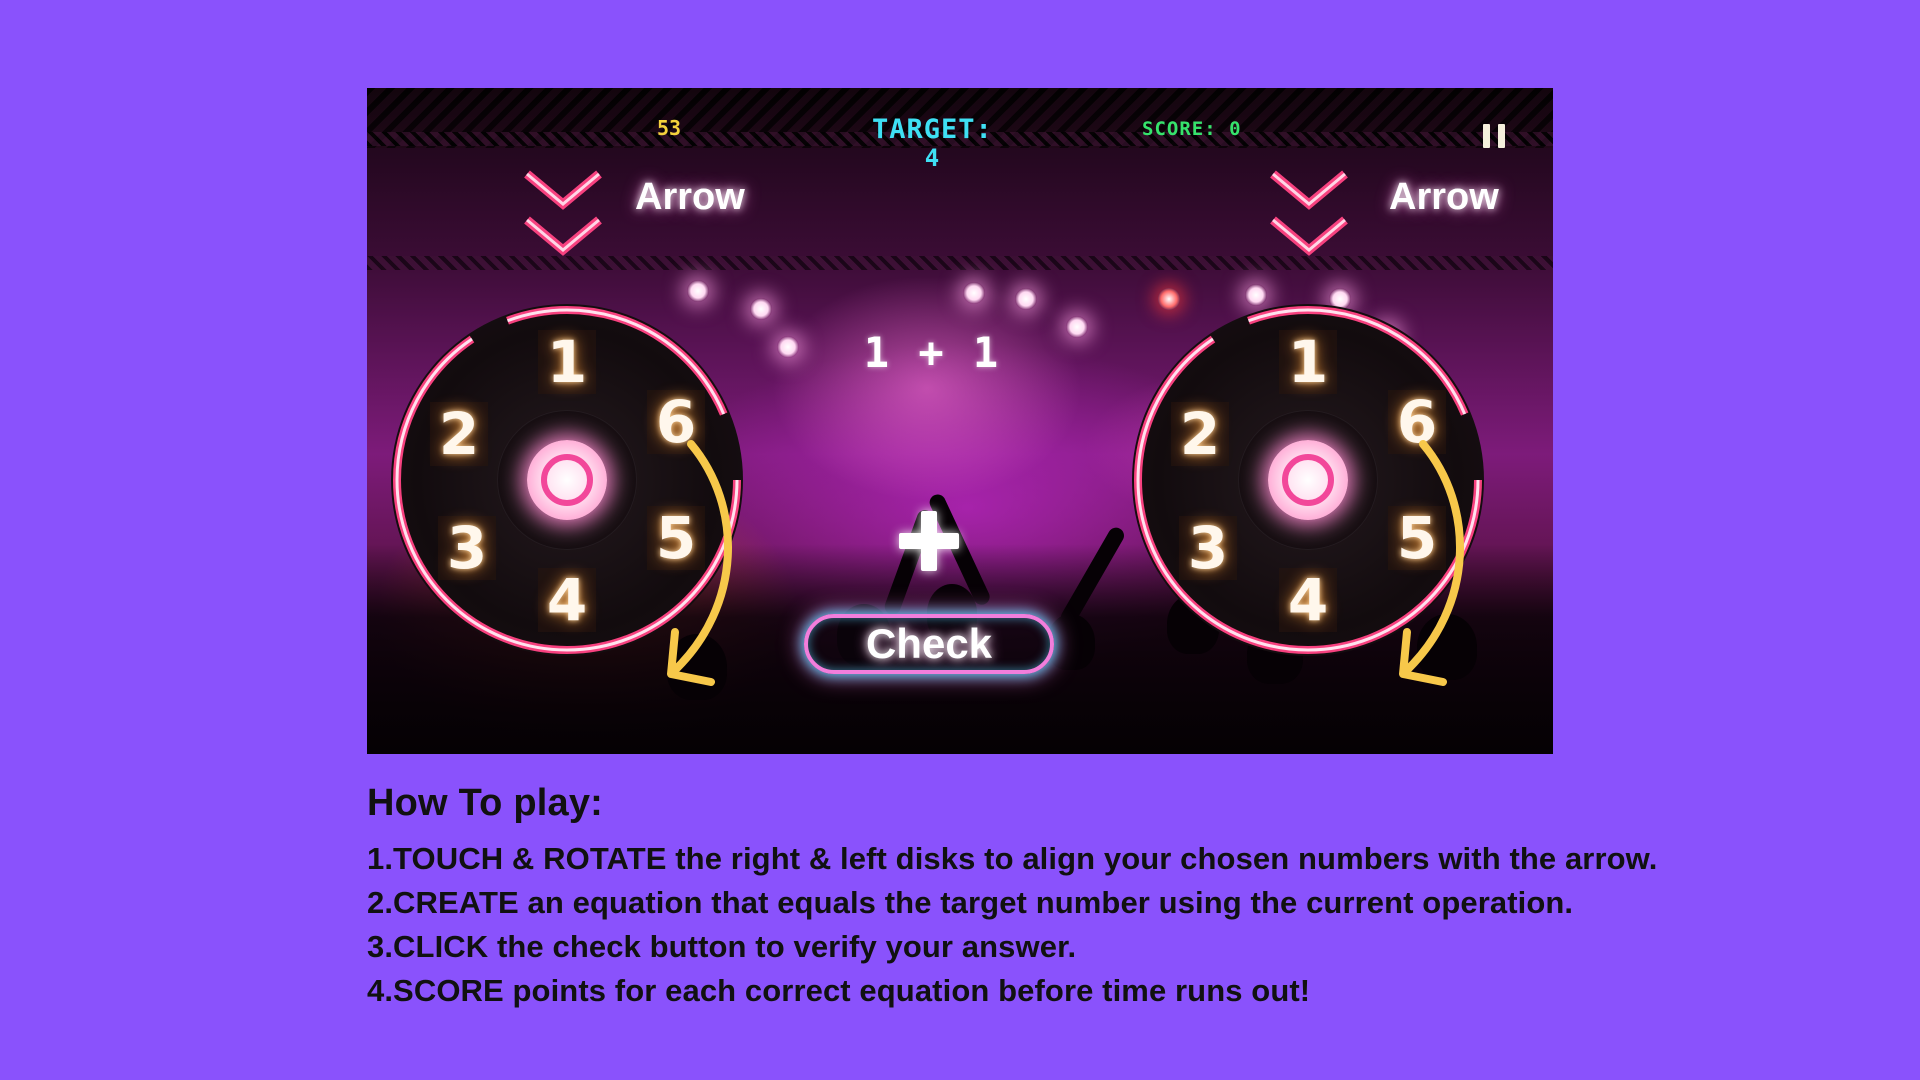 The image size is (1920, 1080). Describe the element at coordinates (690, 197) in the screenshot. I see `arrow-label-left: Arrow` at that location.